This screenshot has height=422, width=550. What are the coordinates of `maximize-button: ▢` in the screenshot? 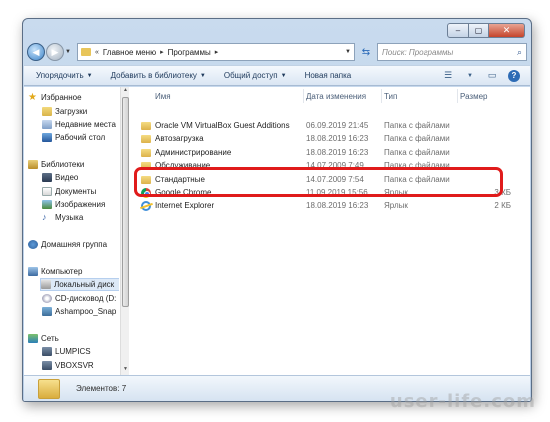 It's located at (479, 30).